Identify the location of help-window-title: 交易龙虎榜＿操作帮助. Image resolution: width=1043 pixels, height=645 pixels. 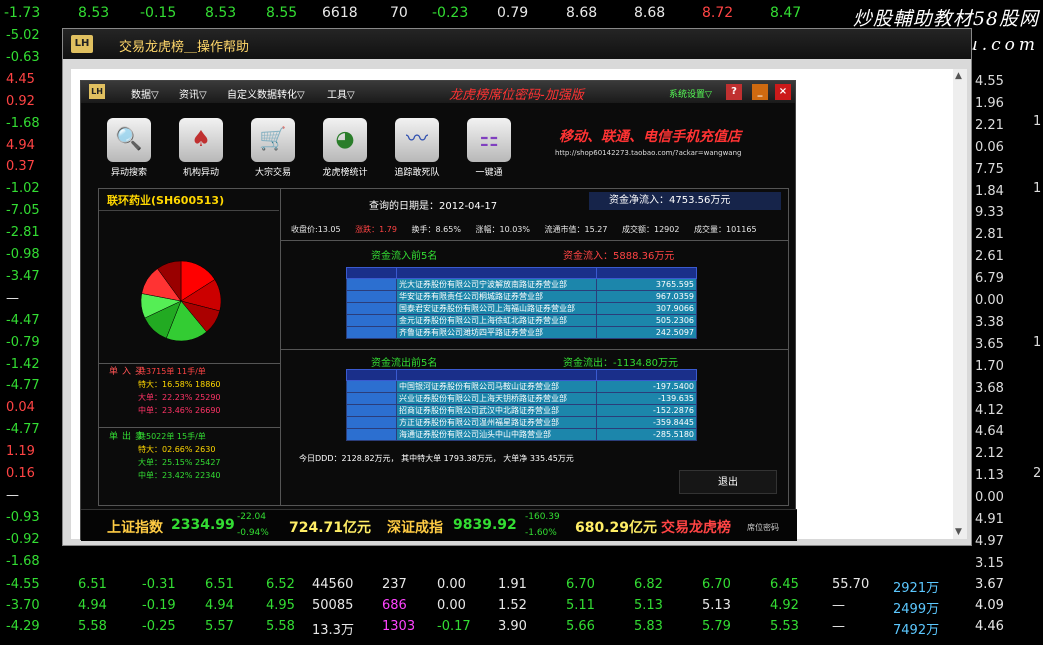
(184, 47).